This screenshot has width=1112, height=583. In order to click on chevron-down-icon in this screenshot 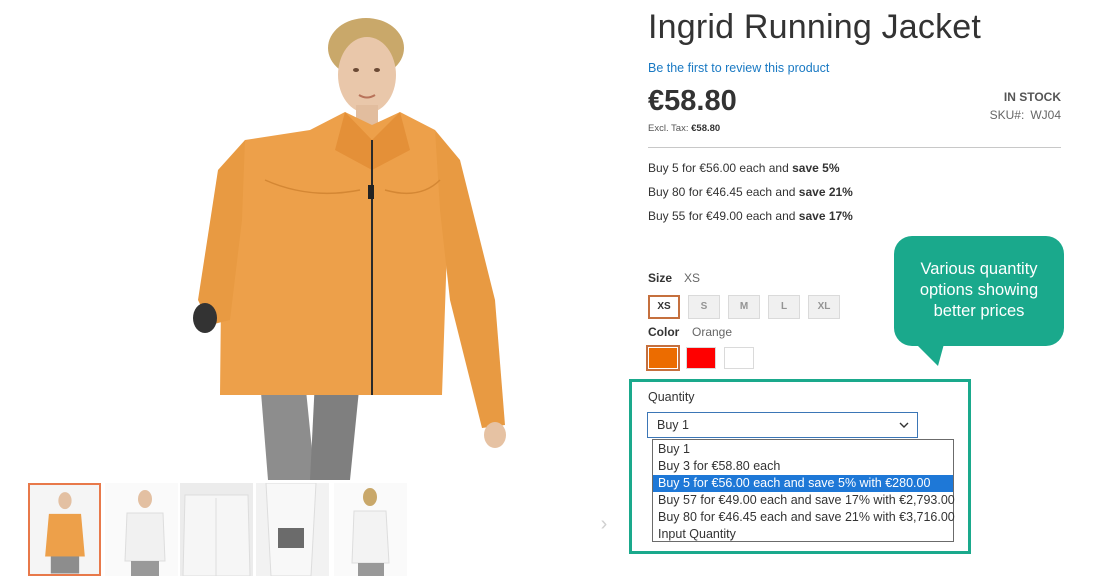, I will do `click(904, 425)`.